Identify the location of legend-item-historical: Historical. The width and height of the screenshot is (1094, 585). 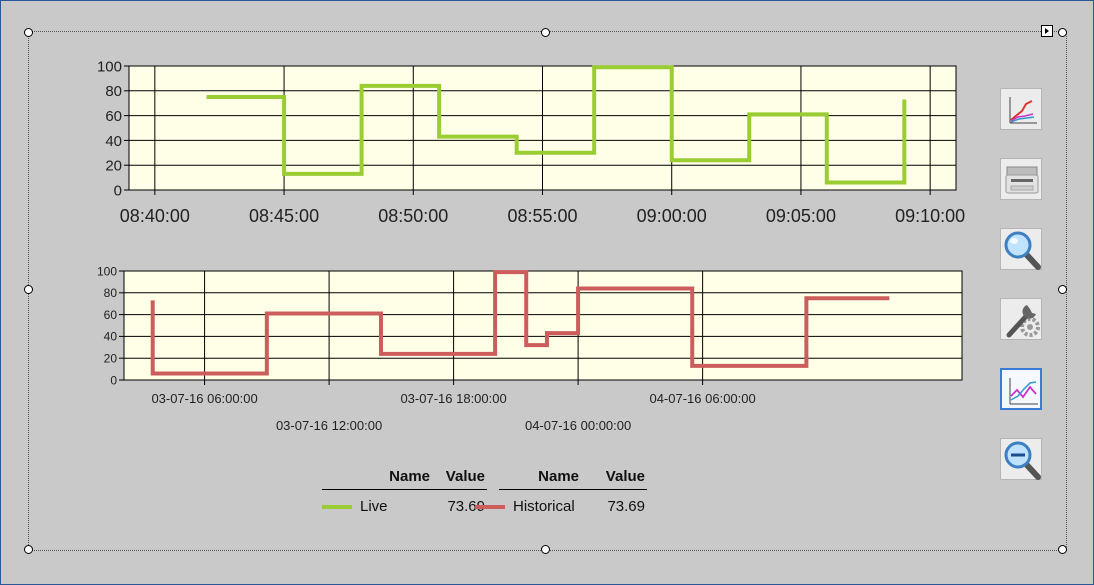
(527, 503).